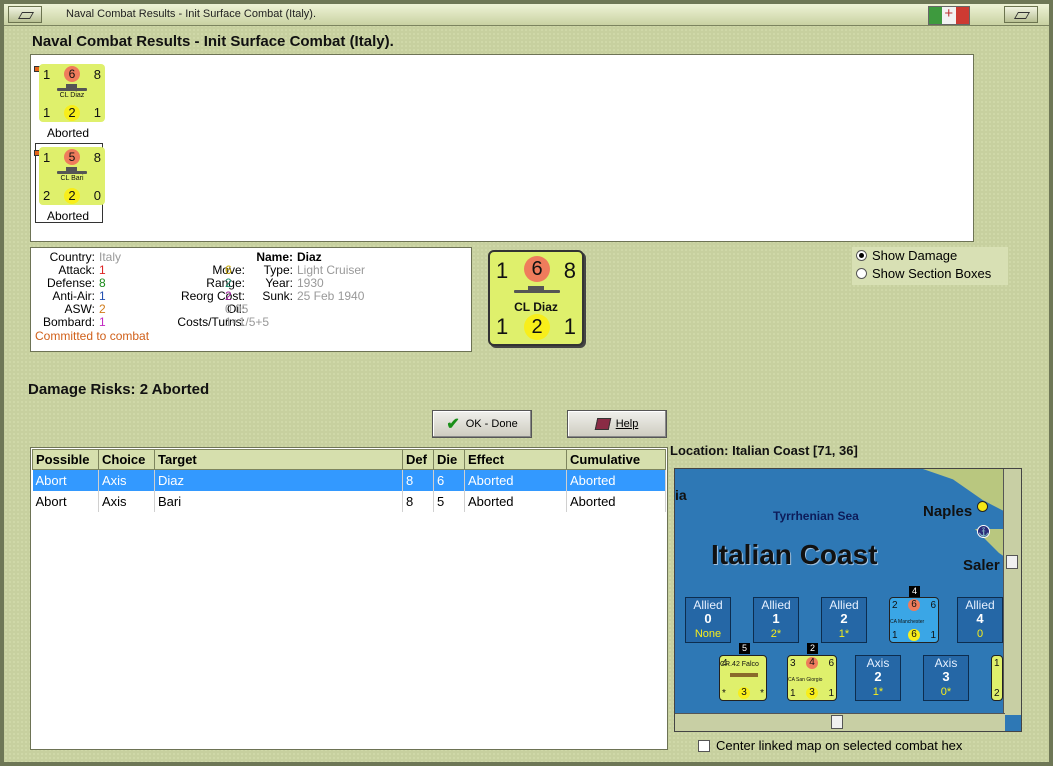 This screenshot has width=1053, height=766. Describe the element at coordinates (278, 459) in the screenshot. I see `column-header: Target` at that location.